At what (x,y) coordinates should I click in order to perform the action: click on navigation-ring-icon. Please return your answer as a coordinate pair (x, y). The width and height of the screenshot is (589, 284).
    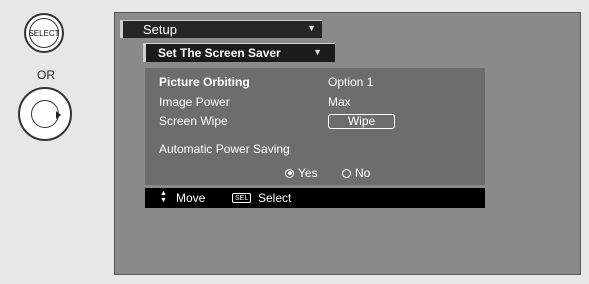
    Looking at the image, I should click on (45, 114).